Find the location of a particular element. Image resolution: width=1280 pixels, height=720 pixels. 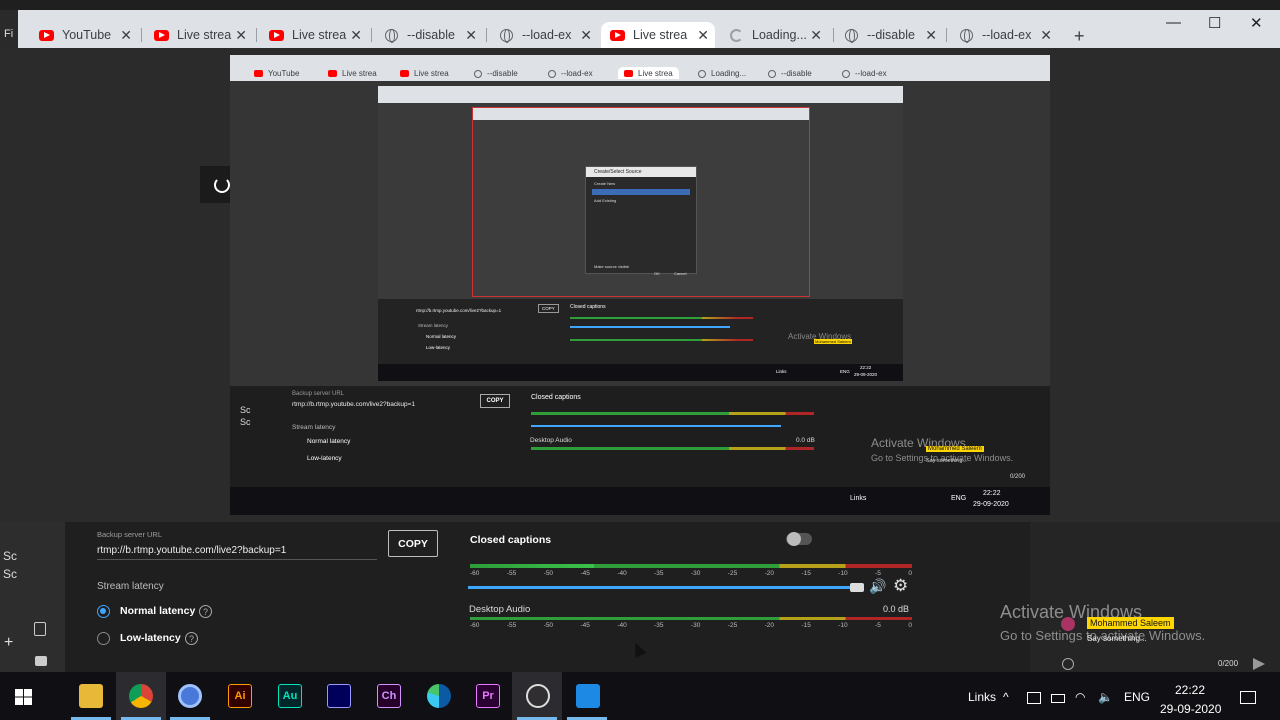

tab-disable-2: --disable ✕ is located at coordinates (889, 35).